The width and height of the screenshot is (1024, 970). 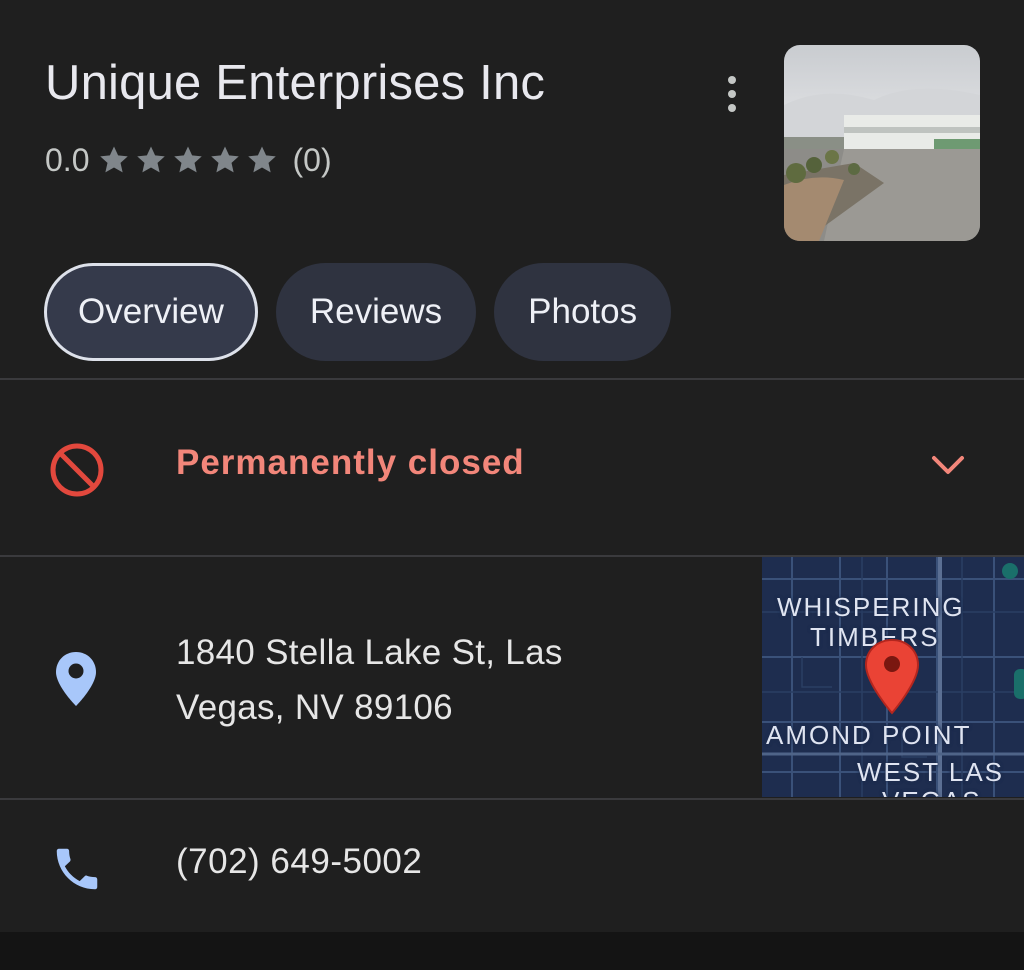 What do you see at coordinates (77, 470) in the screenshot?
I see `no-entry-icon` at bounding box center [77, 470].